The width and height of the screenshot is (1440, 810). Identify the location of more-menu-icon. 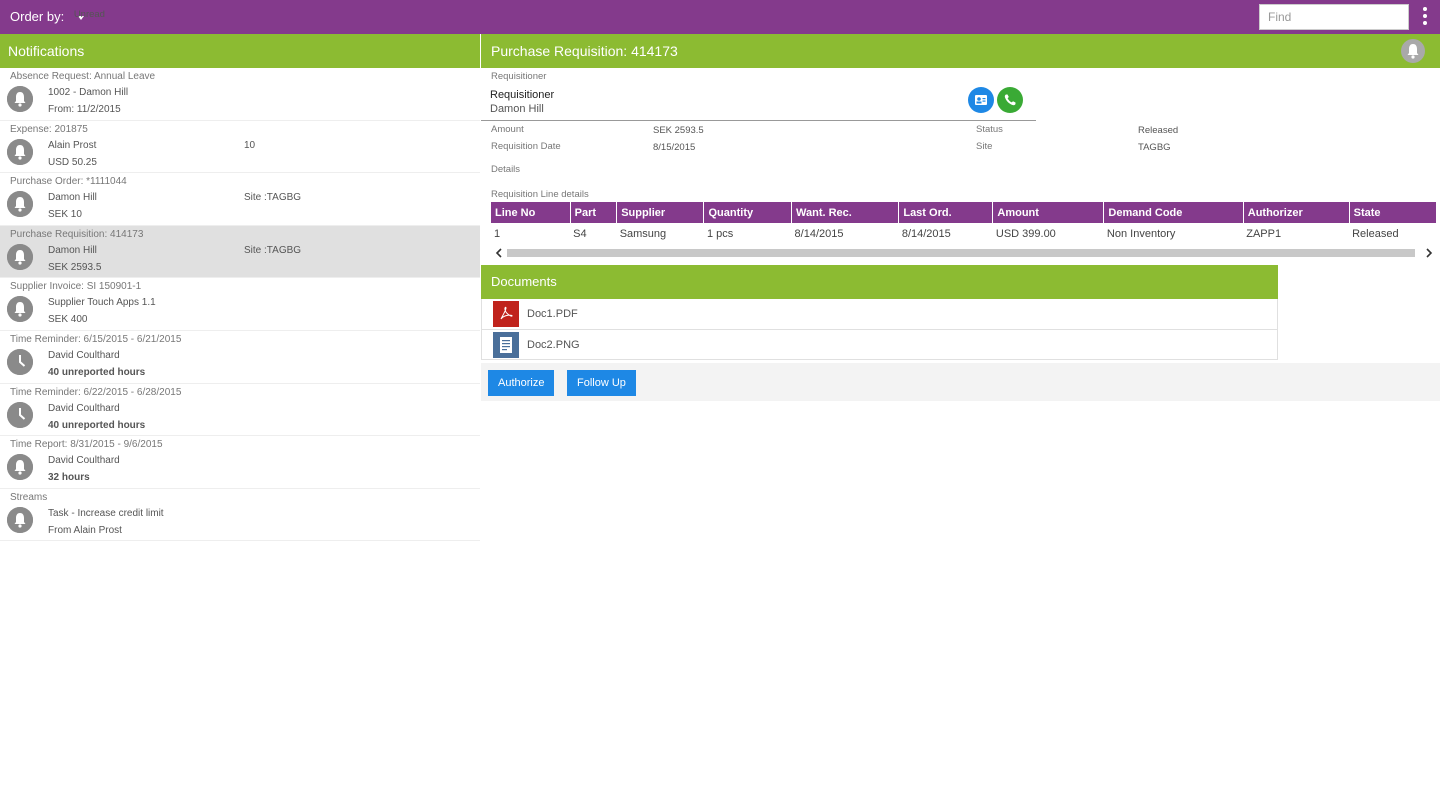
(1425, 17).